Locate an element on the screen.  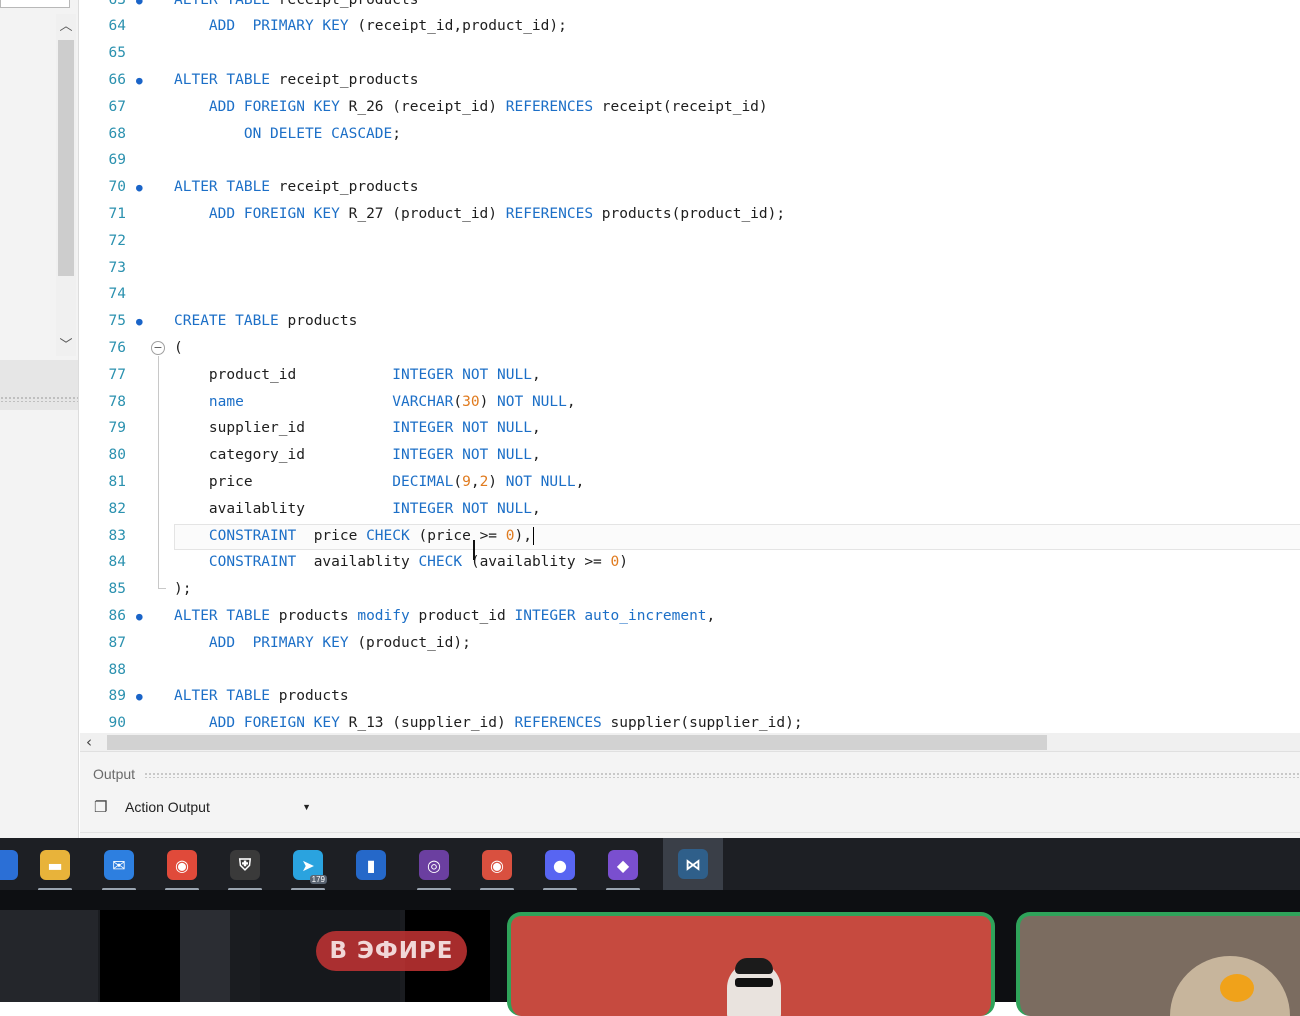
sql-text: availablity is located at coordinates (357, 562).